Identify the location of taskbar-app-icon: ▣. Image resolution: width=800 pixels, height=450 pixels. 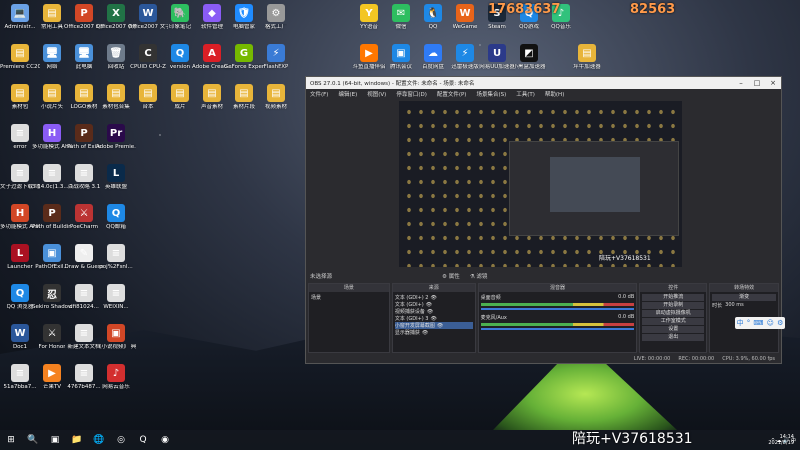
(55, 440).